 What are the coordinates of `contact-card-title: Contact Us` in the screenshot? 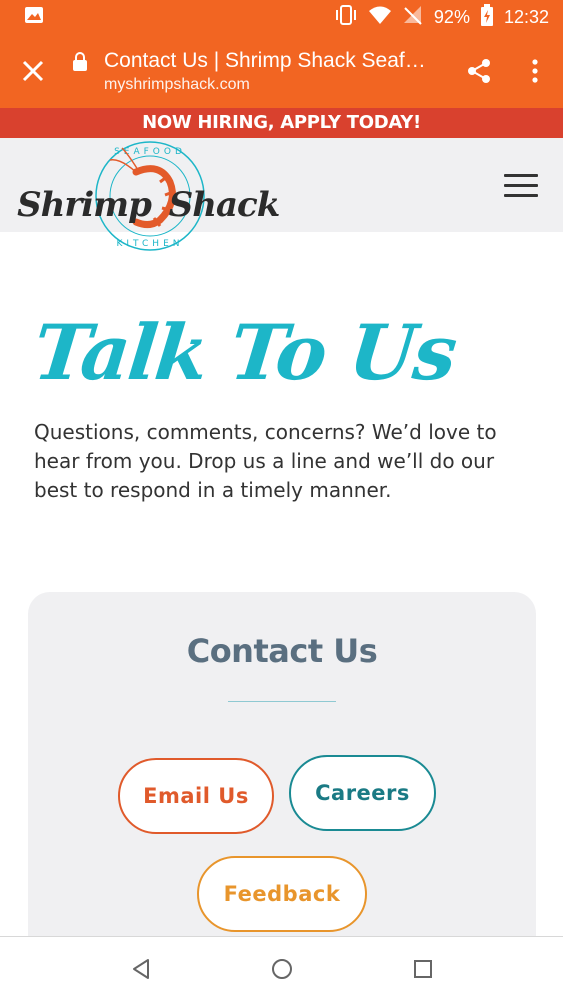 It's located at (282, 651).